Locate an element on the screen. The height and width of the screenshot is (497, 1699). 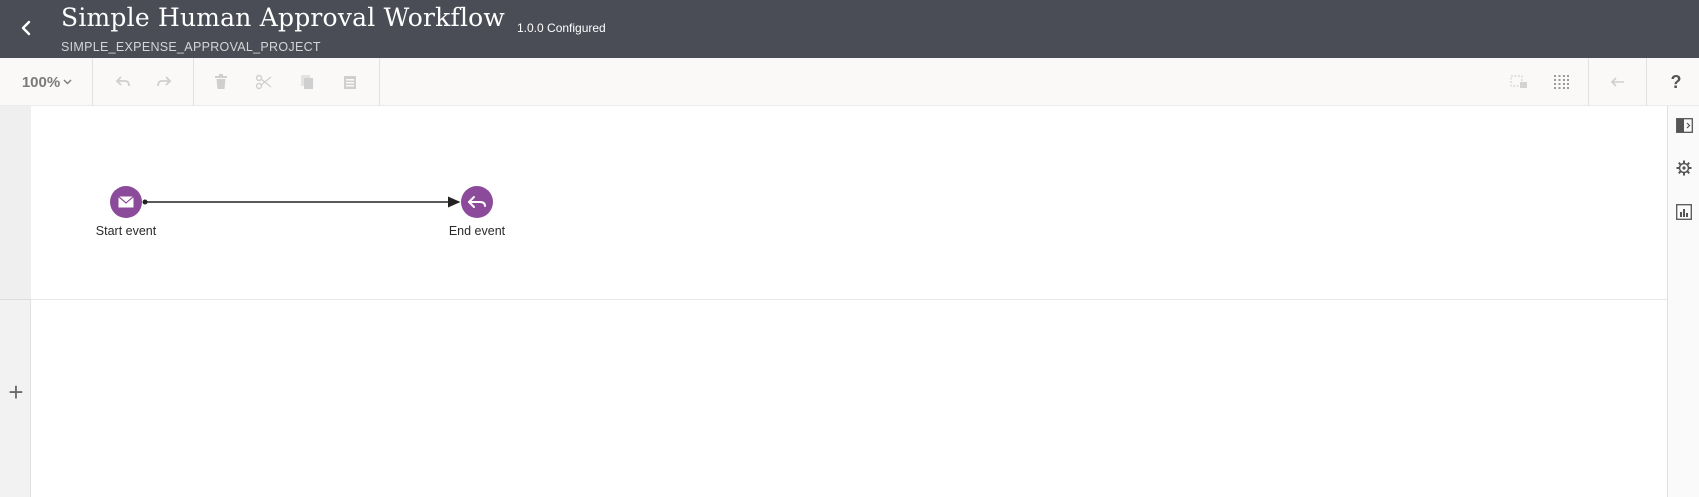
settings-button is located at coordinates (1684, 168).